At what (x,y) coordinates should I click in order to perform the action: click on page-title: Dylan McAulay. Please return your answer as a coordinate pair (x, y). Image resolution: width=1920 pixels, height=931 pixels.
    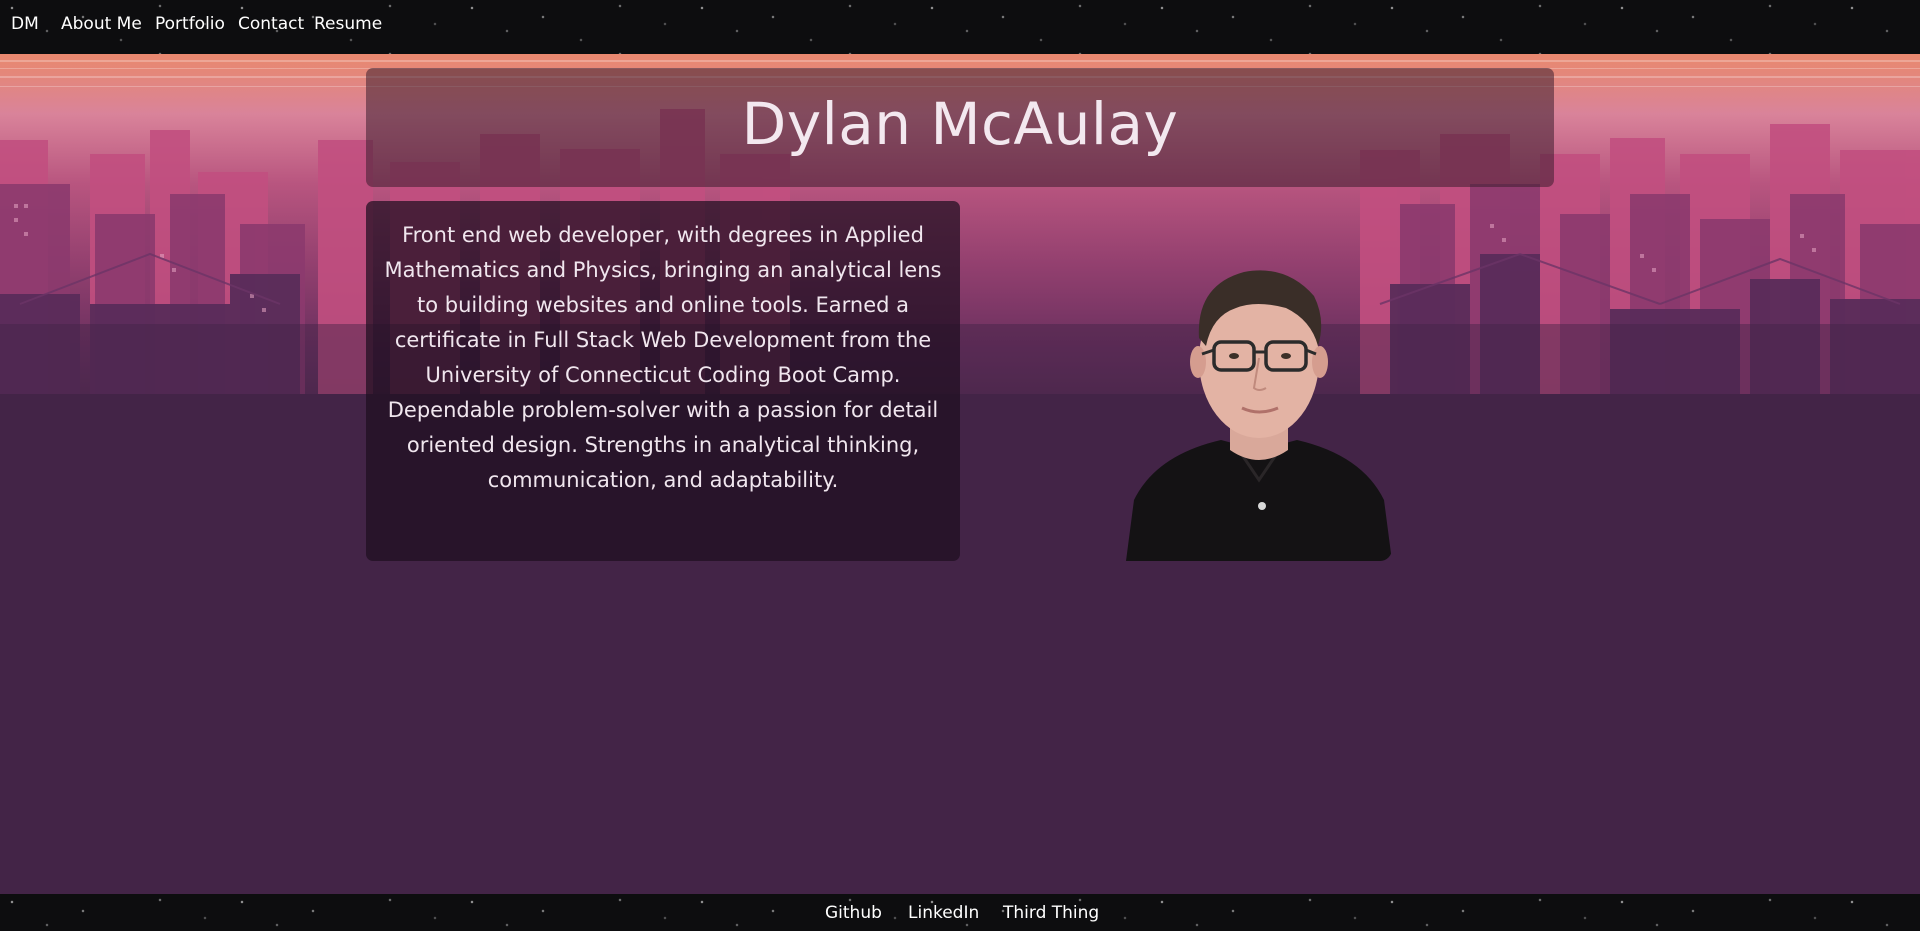
    Looking at the image, I should click on (960, 124).